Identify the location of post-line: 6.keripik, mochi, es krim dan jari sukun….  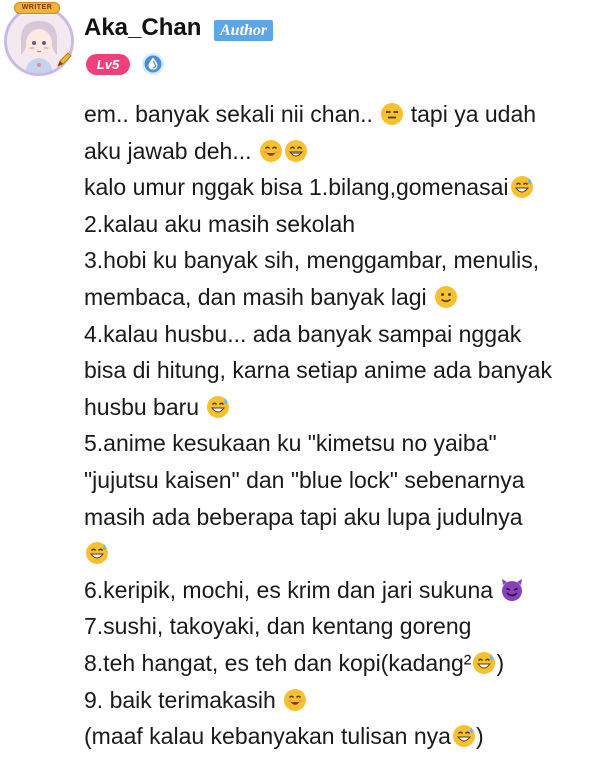
(339, 590).